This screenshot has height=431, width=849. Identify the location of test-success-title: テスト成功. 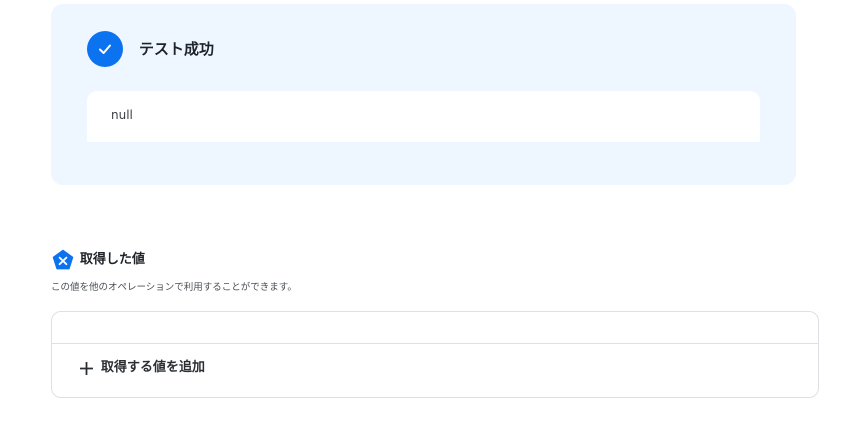
(177, 49).